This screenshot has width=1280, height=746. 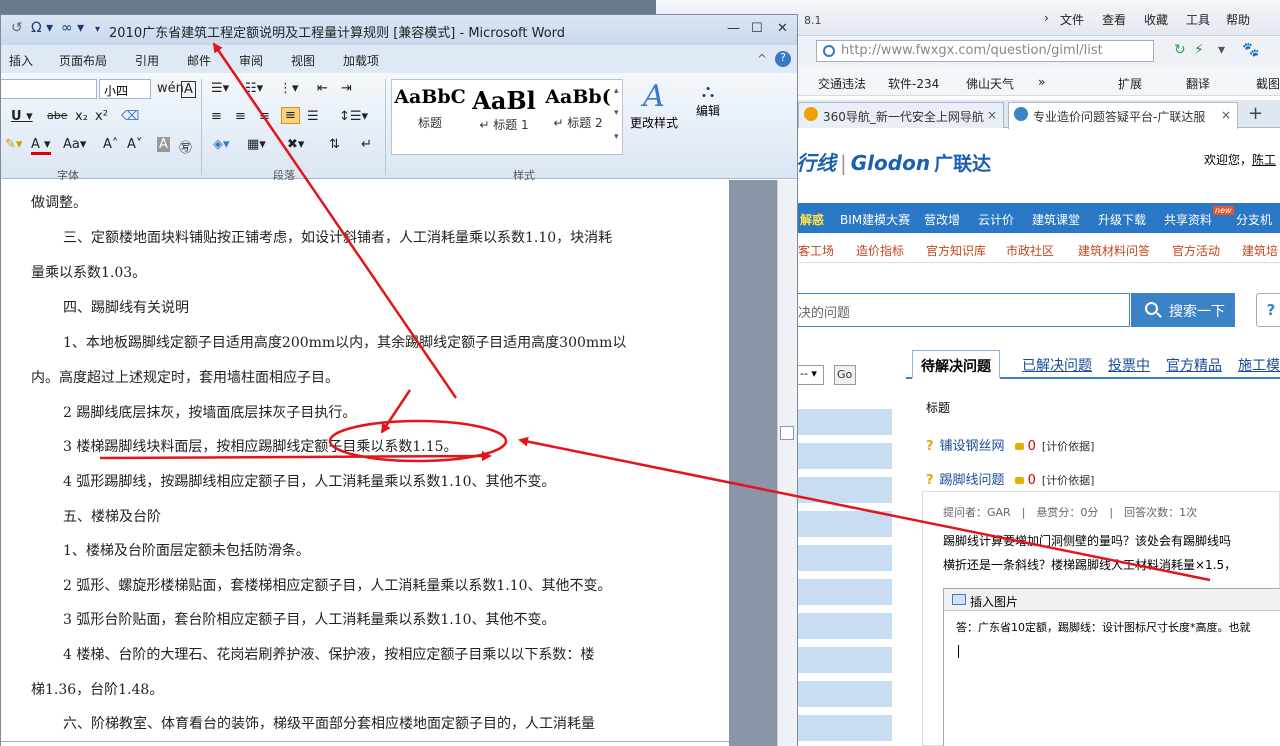 I want to click on numbering-icon: ☷▾, so click(x=254, y=88).